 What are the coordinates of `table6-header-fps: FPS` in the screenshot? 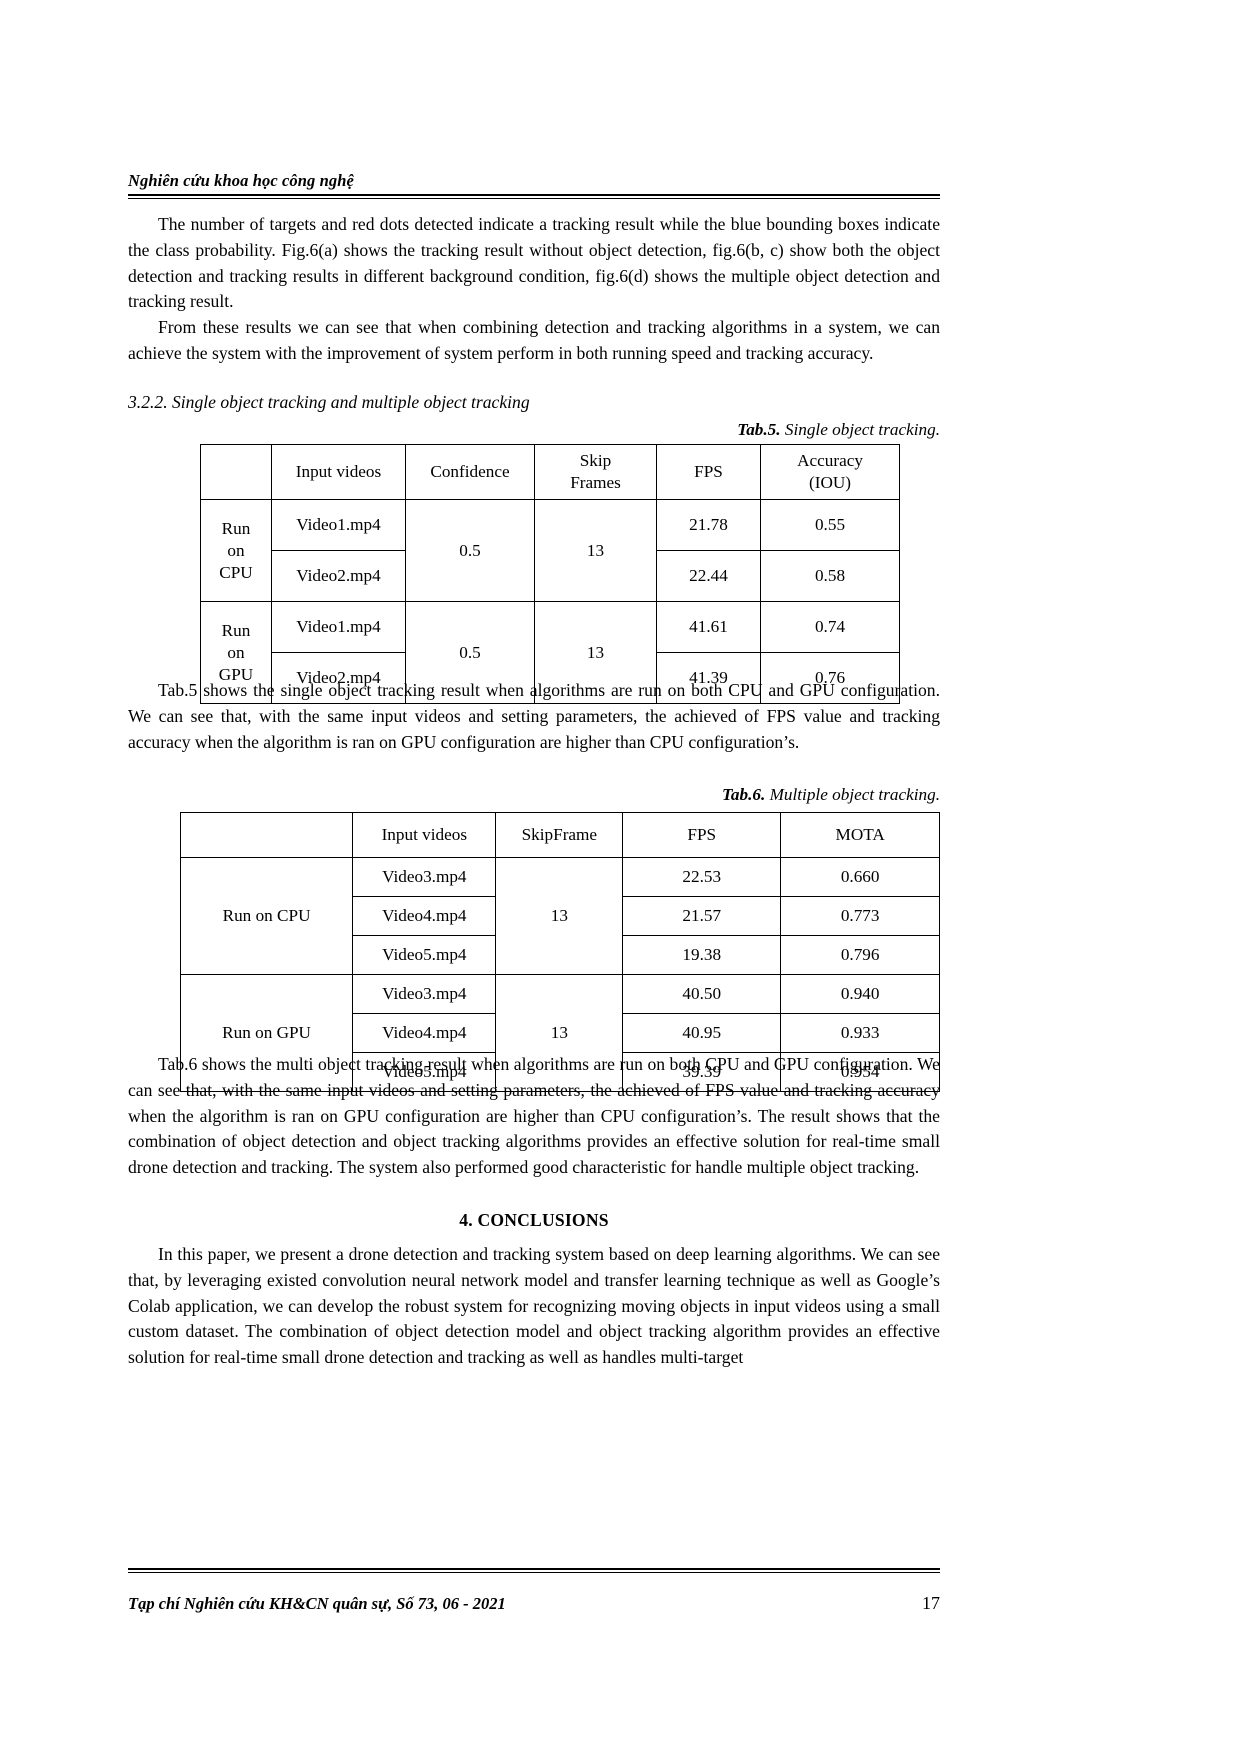 It's located at (702, 835).